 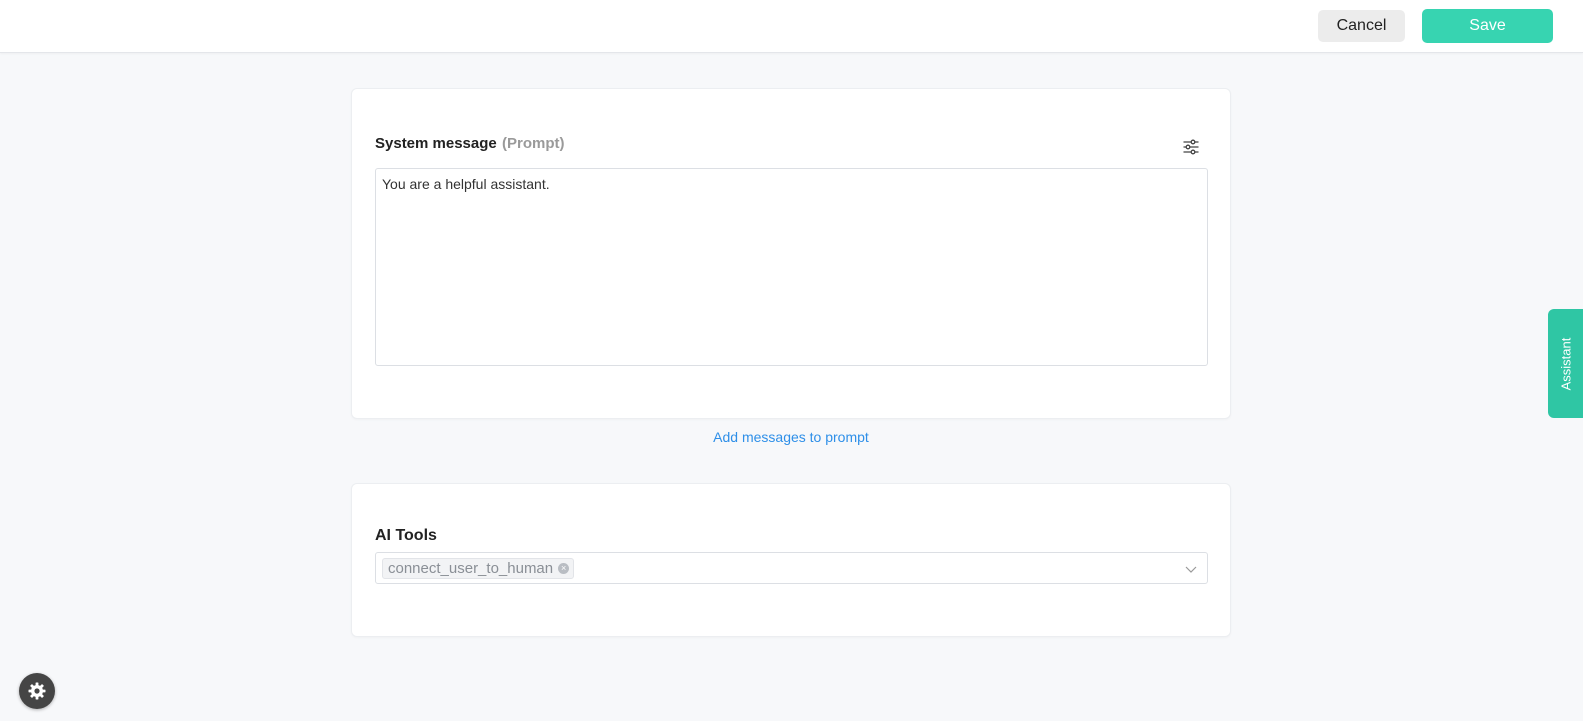 I want to click on assistant-side-tab: Assistant, so click(x=1565, y=363).